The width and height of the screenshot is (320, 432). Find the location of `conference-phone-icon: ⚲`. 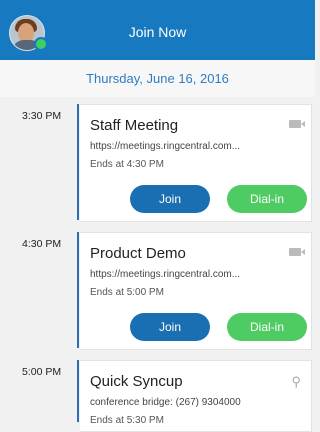

conference-phone-icon: ⚲ is located at coordinates (296, 381).